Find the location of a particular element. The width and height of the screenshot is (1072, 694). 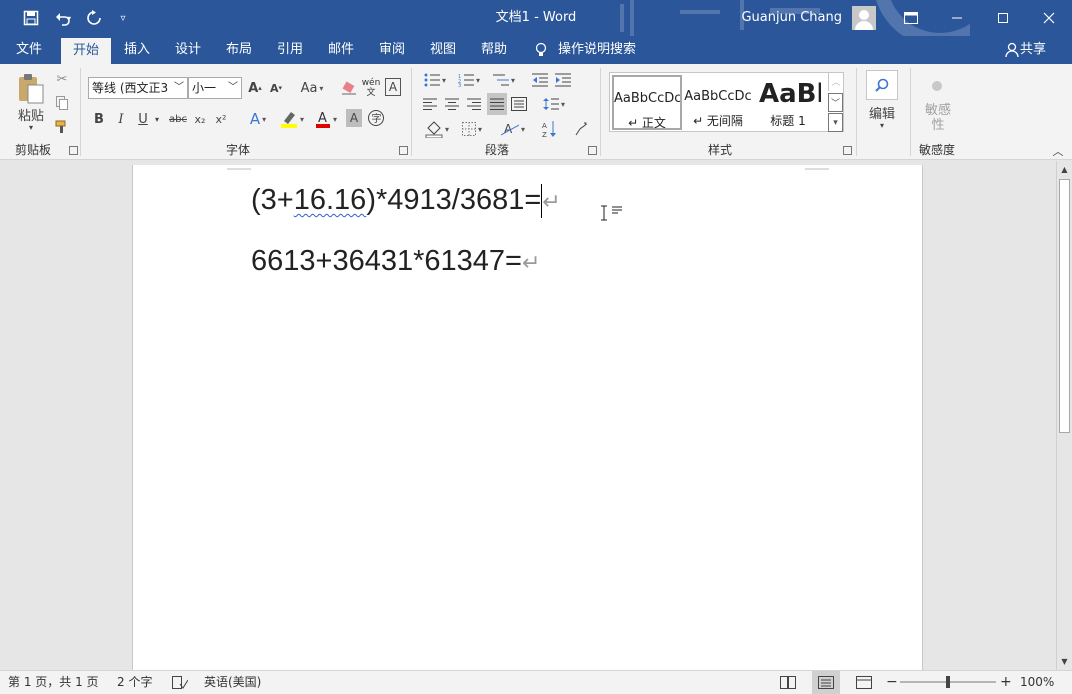

share-button: 共享 is located at coordinates (1037, 50).